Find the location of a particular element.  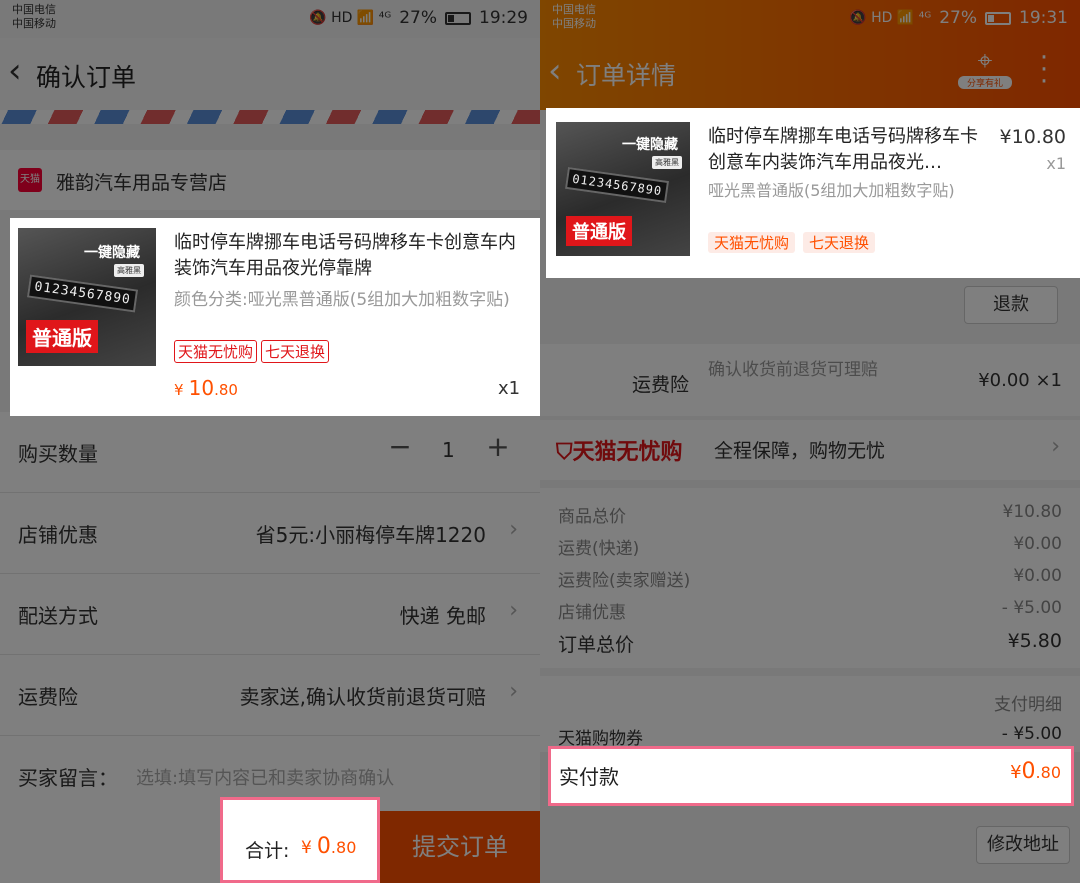

airmail-stripe is located at coordinates (270, 117).